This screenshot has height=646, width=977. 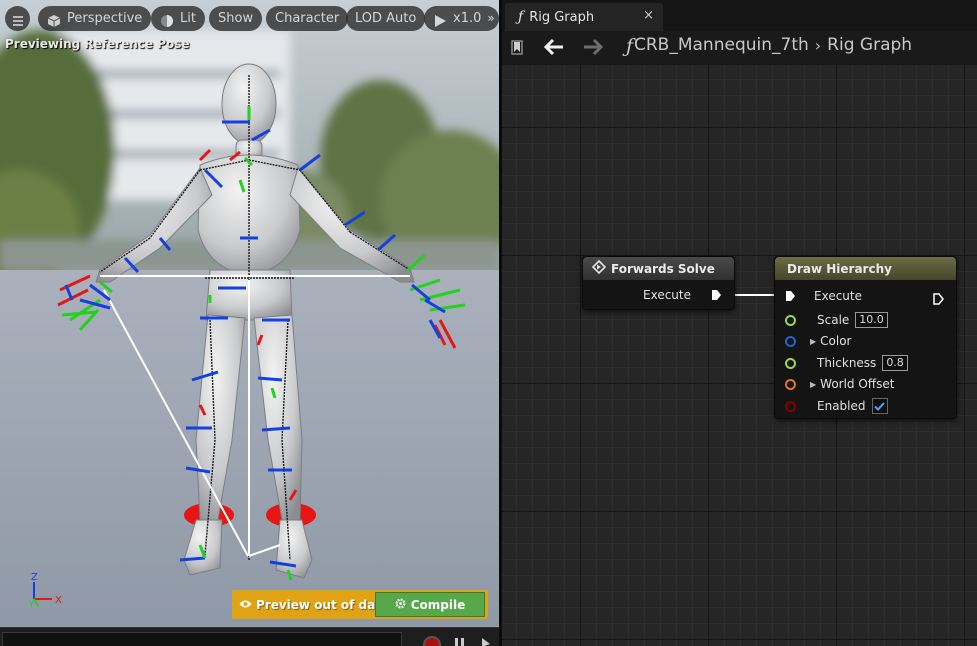 I want to click on back-arrow-icon, so click(x=554, y=49).